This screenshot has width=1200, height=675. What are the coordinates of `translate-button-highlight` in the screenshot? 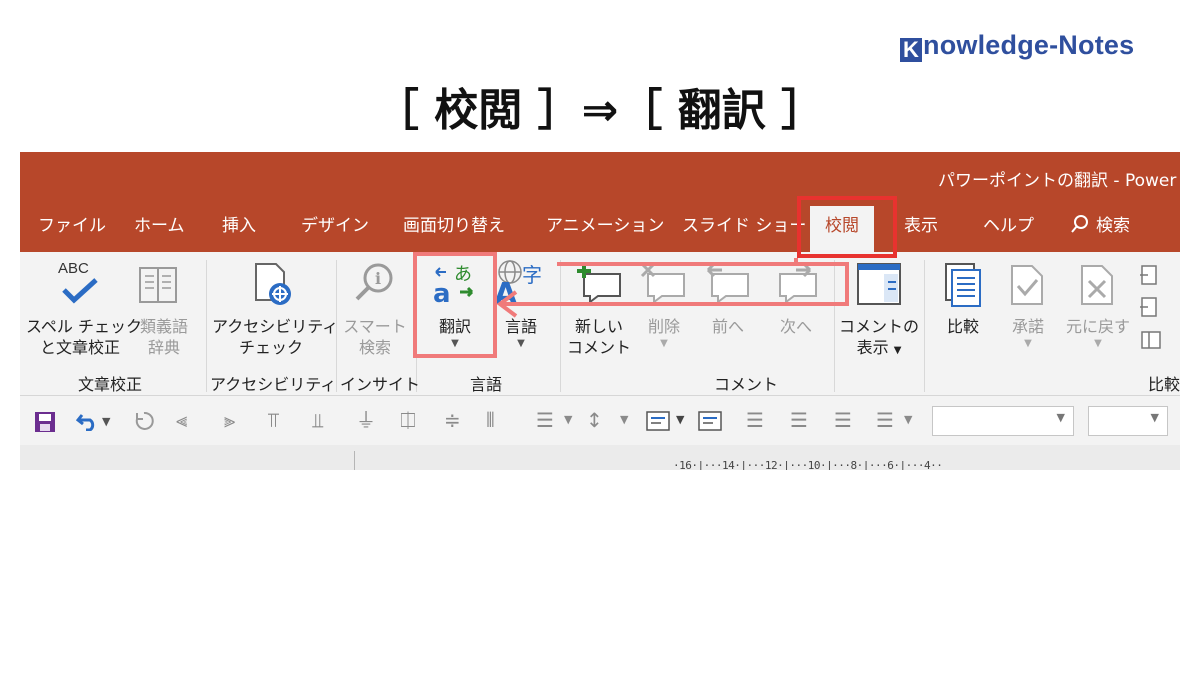 It's located at (455, 305).